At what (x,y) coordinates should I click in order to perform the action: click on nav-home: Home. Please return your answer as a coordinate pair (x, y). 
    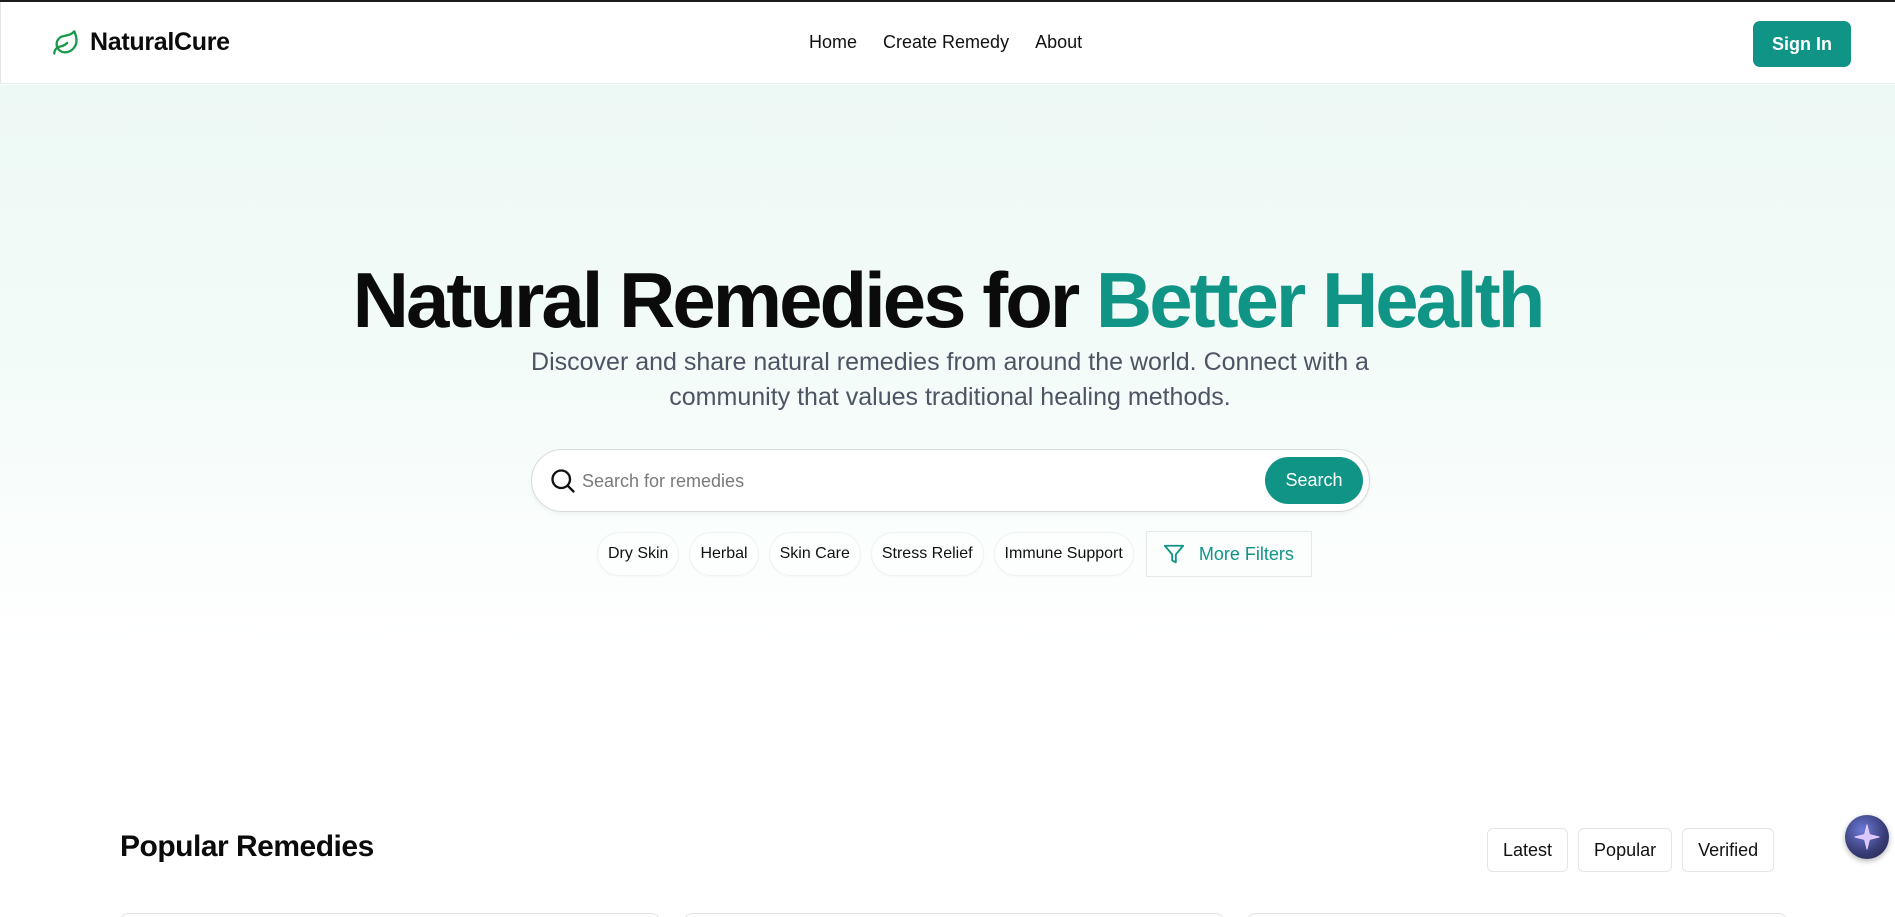
    Looking at the image, I should click on (833, 42).